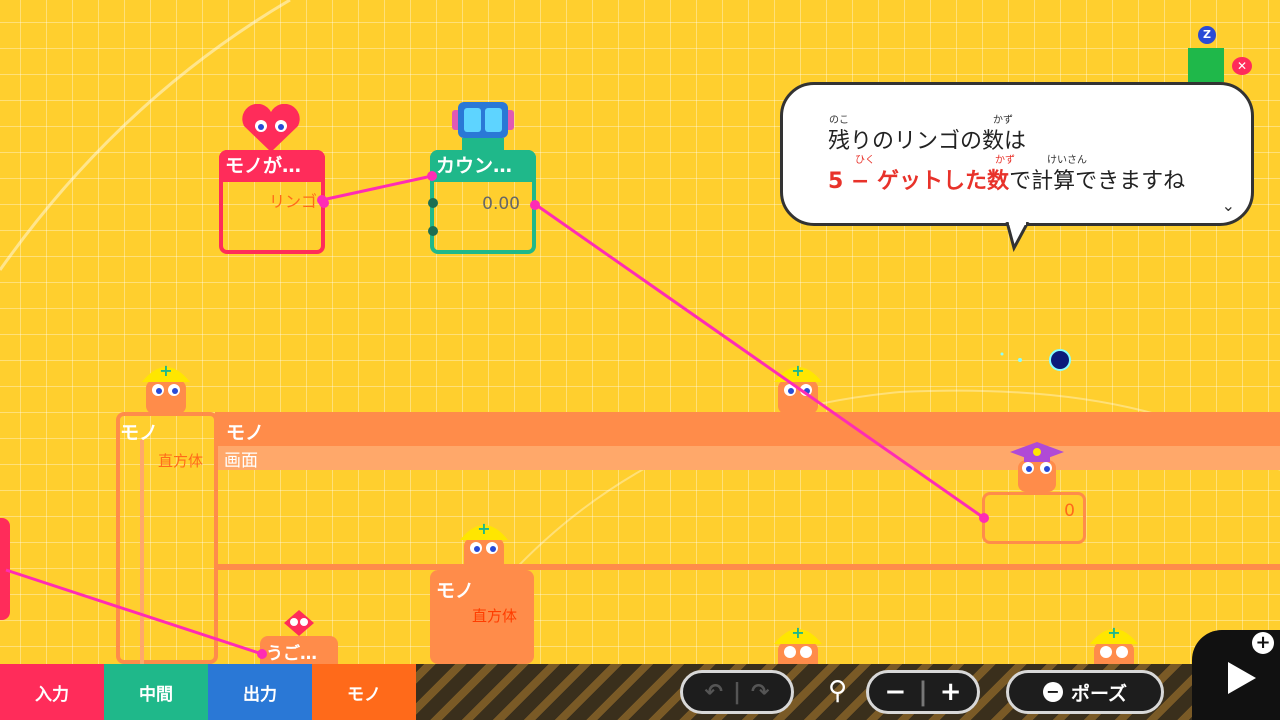 Image resolution: width=1280 pixels, height=720 pixels. Describe the element at coordinates (1228, 205) in the screenshot. I see `chevron-down-icon: ⌄` at that location.